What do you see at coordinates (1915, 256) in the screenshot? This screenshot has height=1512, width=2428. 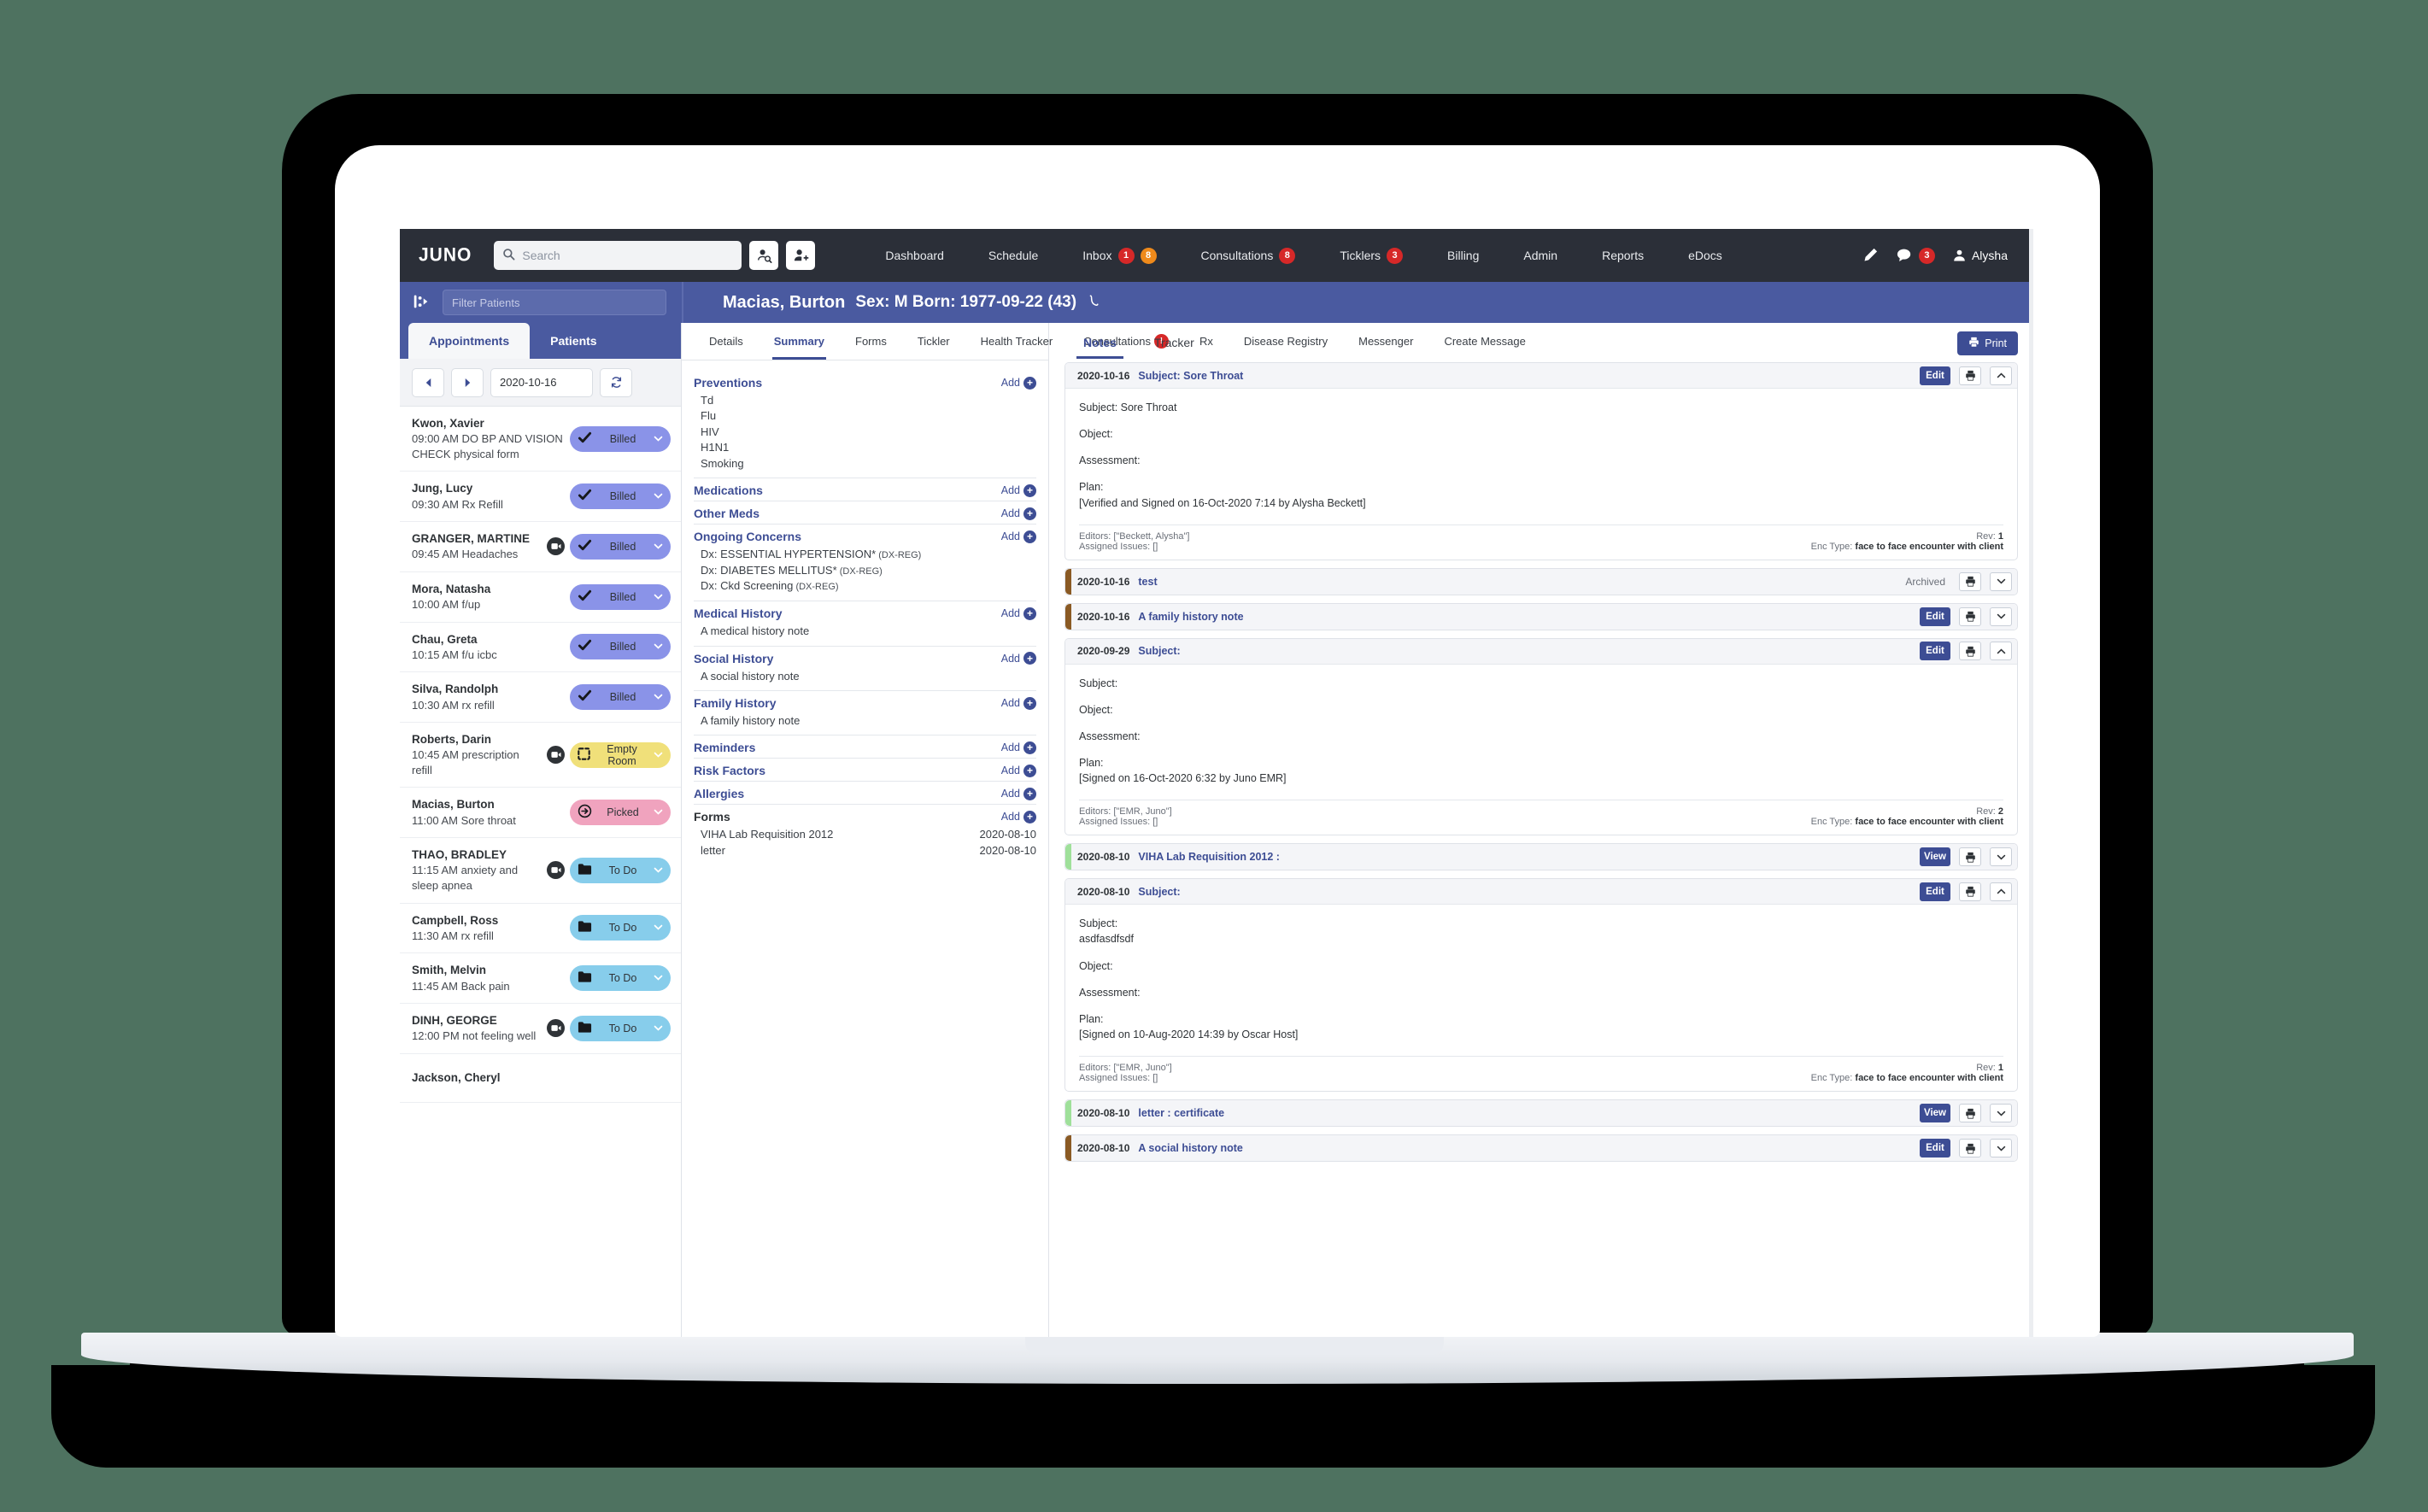 I see `messages-icon: 3` at bounding box center [1915, 256].